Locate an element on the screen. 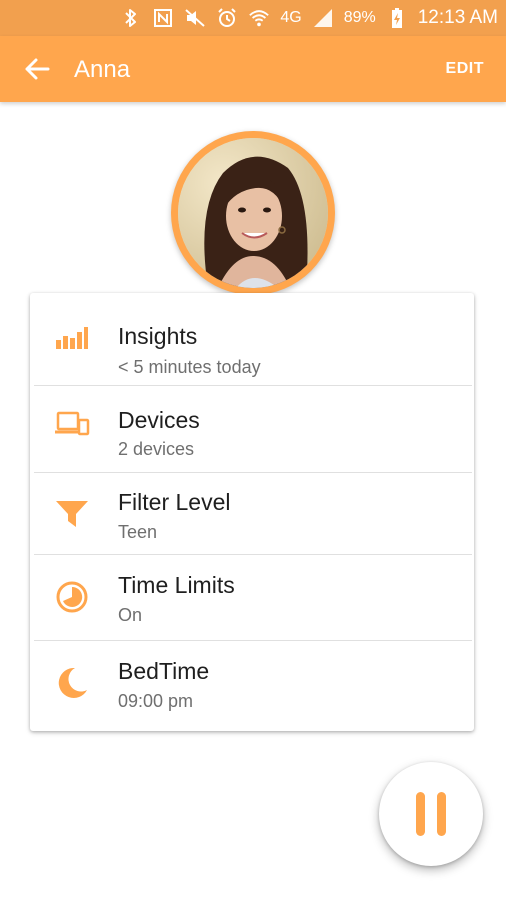 The width and height of the screenshot is (506, 900). list-item-devices: Devices 2 devices is located at coordinates (252, 429).